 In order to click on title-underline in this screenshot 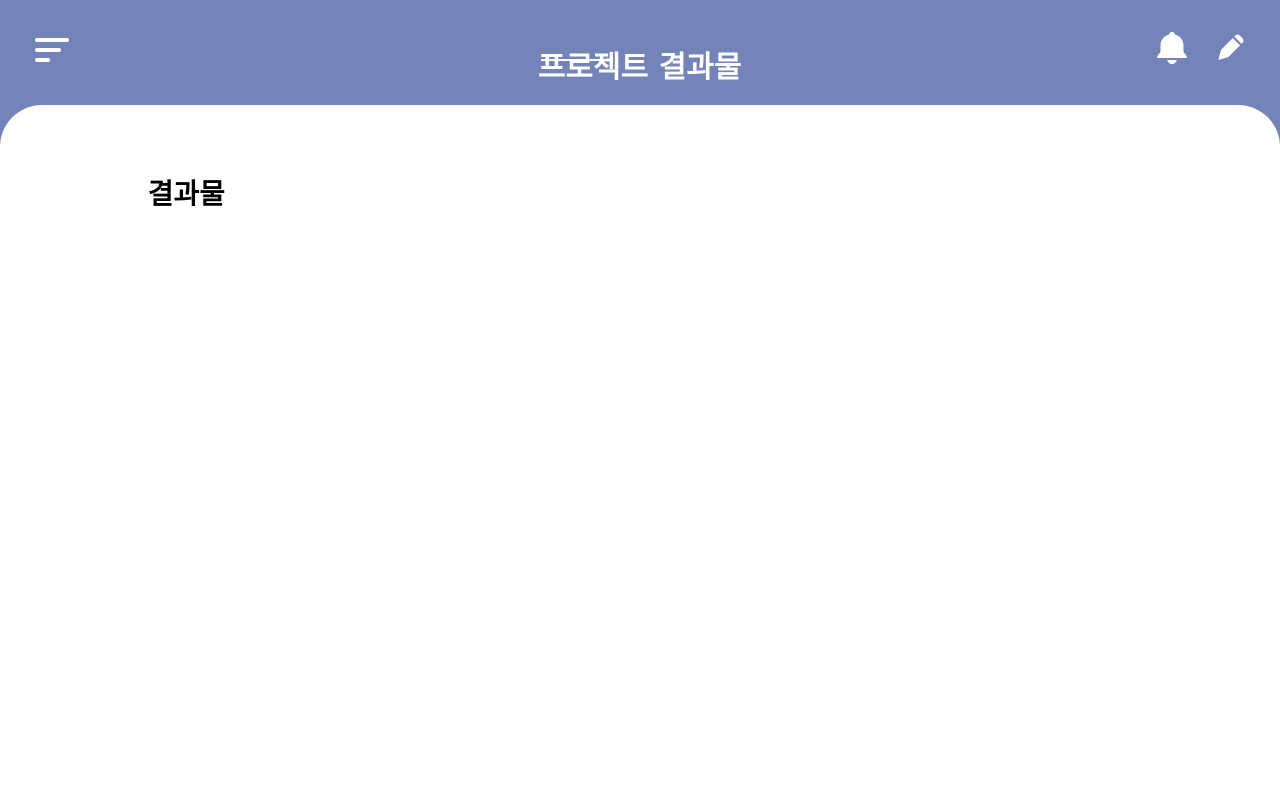, I will do `click(575, 60)`.